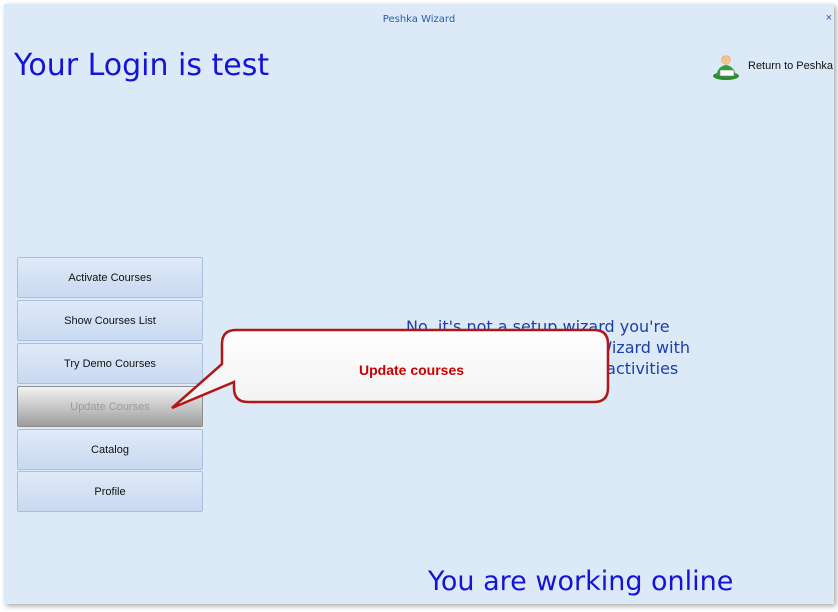  I want to click on callout-bubble, so click(390, 369).